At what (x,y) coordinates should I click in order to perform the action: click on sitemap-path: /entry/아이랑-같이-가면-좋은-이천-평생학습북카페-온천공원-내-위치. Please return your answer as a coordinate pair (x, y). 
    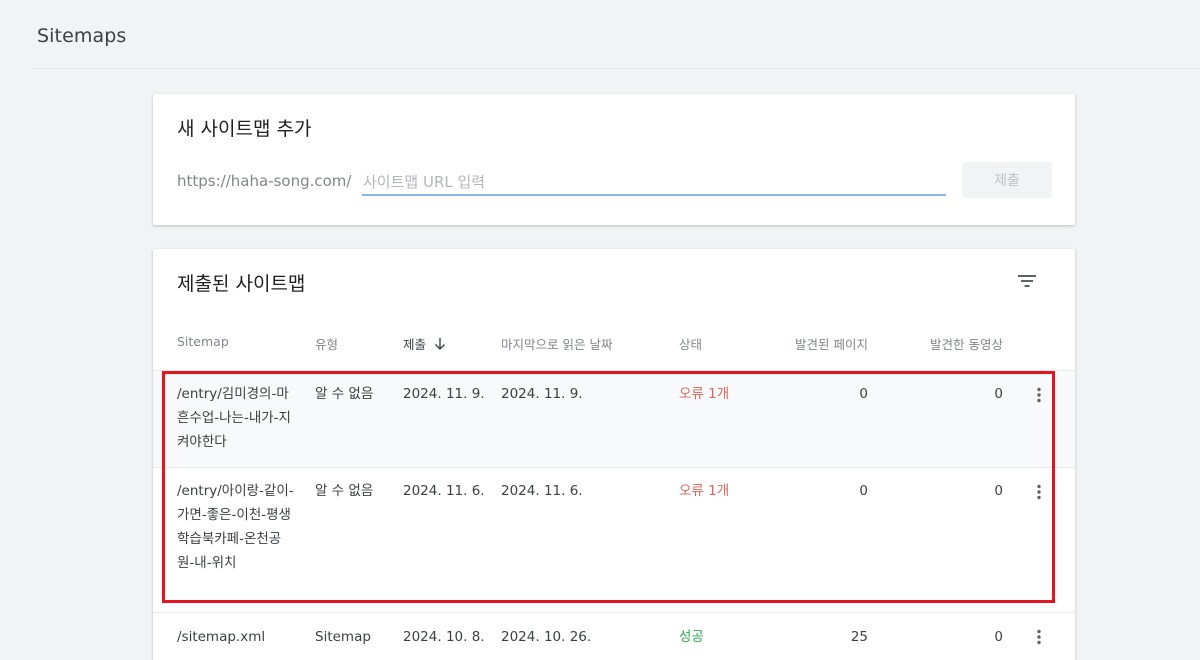
    Looking at the image, I should click on (235, 527).